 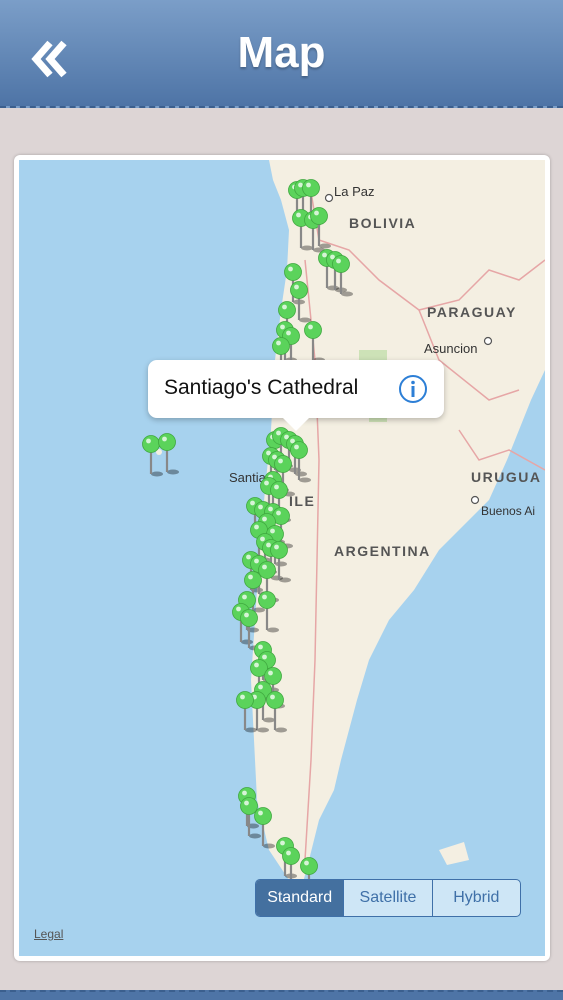 I want to click on info-button, so click(x=413, y=389).